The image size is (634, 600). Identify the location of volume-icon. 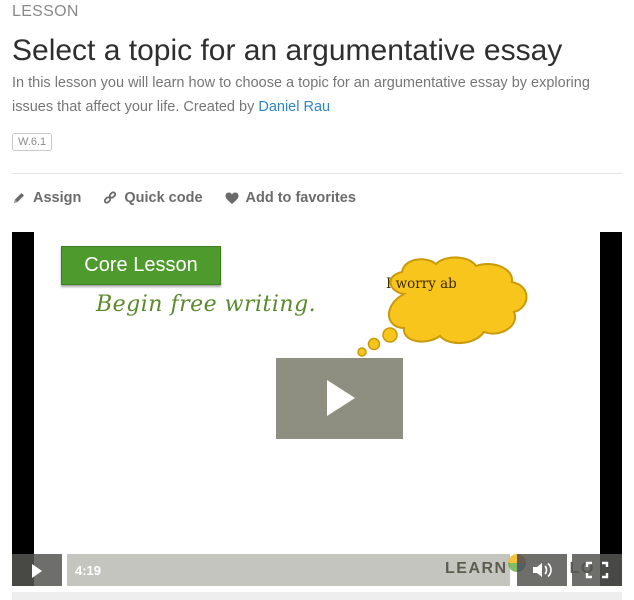
(542, 570).